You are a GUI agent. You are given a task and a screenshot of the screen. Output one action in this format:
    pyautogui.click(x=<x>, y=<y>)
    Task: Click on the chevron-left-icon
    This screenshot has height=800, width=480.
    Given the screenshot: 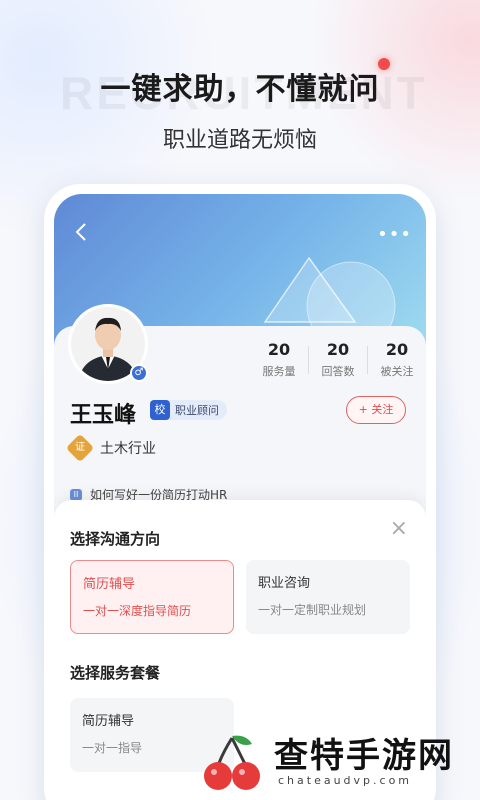 What is the action you would take?
    pyautogui.click(x=80, y=232)
    